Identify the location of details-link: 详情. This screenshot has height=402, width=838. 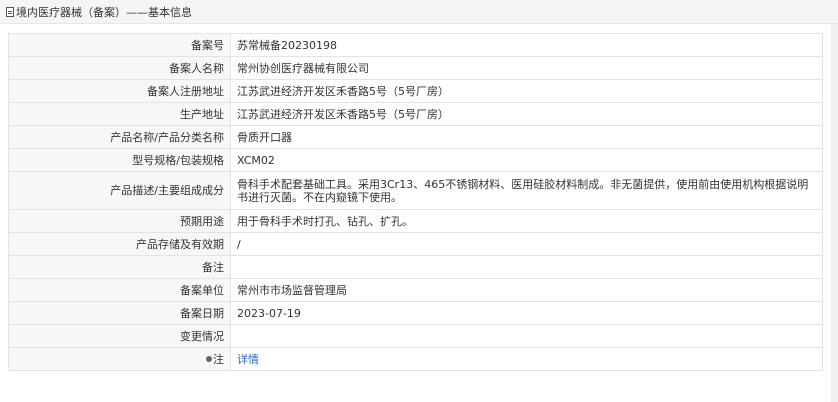
(248, 359).